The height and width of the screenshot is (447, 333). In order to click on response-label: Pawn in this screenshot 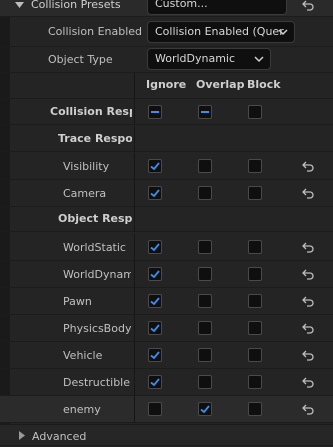, I will do `click(77, 301)`.